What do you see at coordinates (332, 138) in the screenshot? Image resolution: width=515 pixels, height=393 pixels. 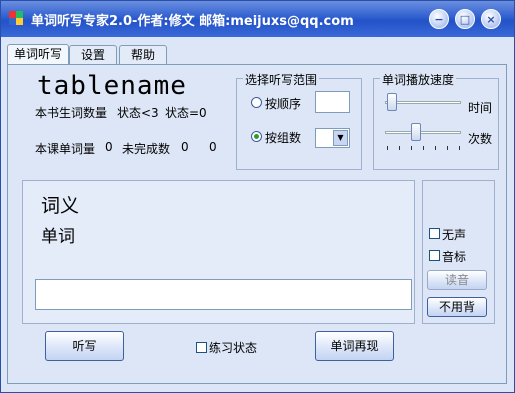 I see `group-combobox: ▼` at bounding box center [332, 138].